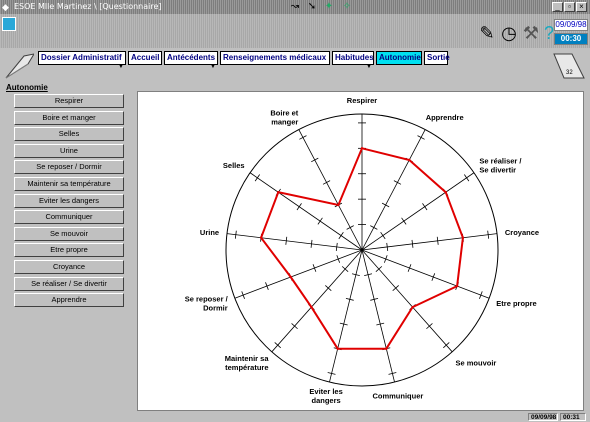 This screenshot has width=590, height=422. Describe the element at coordinates (207, 304) in the screenshot. I see `radar-axis-label: Se reposer / Dormir` at that location.